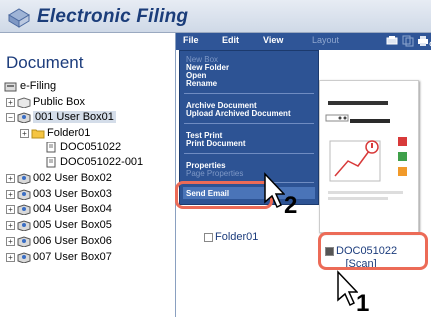 The height and width of the screenshot is (317, 431). Describe the element at coordinates (291, 205) in the screenshot. I see `step-number-2: 2` at that location.